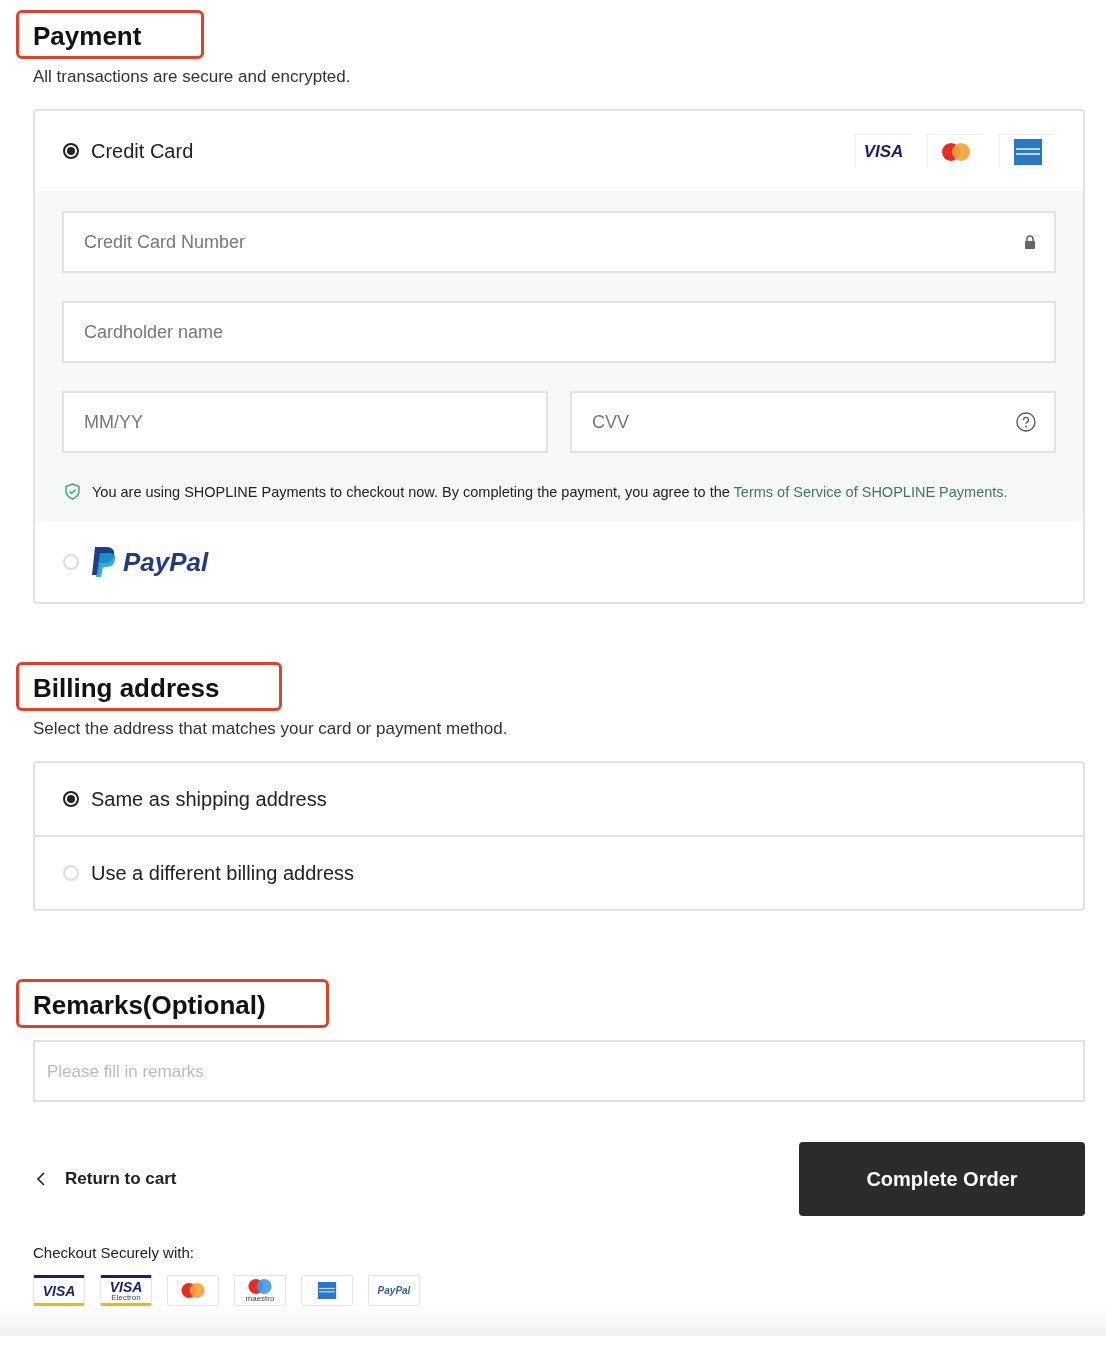 The height and width of the screenshot is (1358, 1106). What do you see at coordinates (813, 422) in the screenshot?
I see `input-field: CVV` at bounding box center [813, 422].